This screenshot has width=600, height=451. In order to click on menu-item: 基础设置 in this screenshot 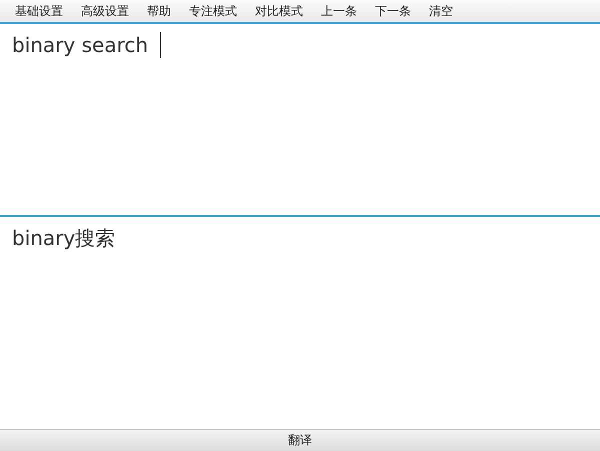, I will do `click(39, 11)`.